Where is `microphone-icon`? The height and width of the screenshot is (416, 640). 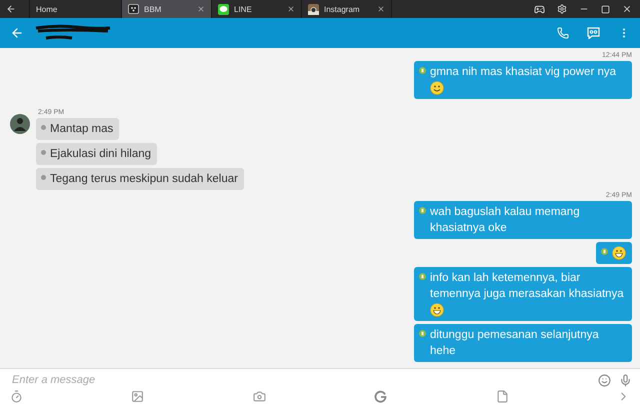 microphone-icon is located at coordinates (625, 380).